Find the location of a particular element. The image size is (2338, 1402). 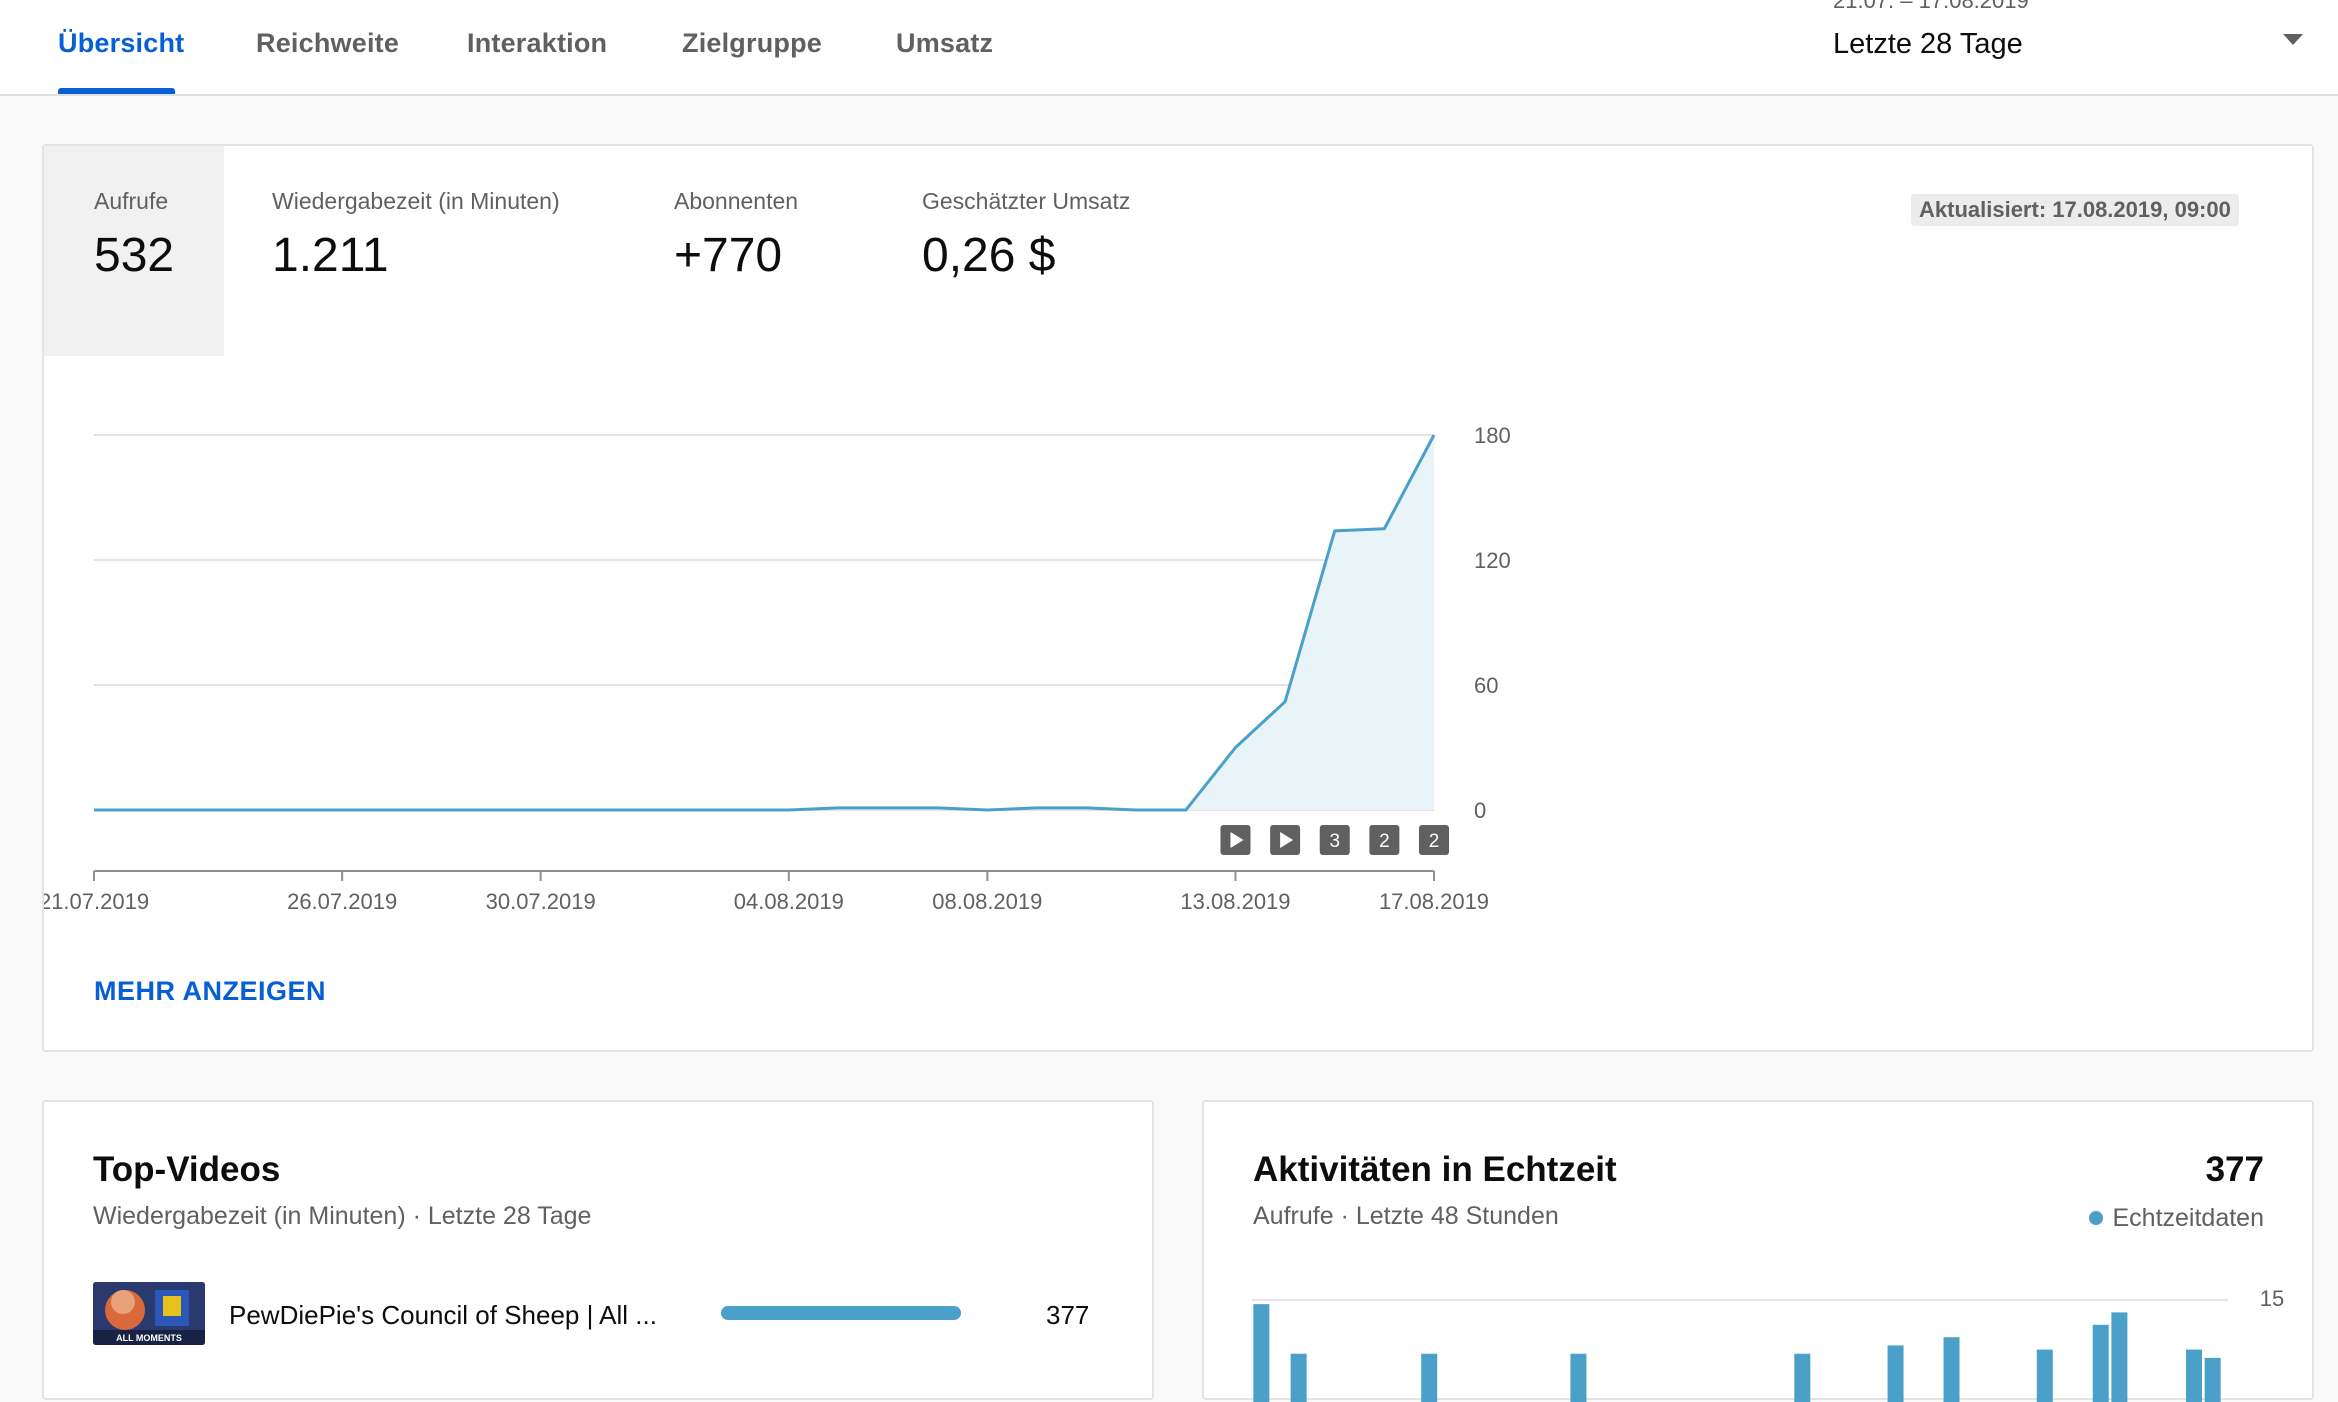

thumbnail-caption: ALL MOMENTS is located at coordinates (149, 1338).